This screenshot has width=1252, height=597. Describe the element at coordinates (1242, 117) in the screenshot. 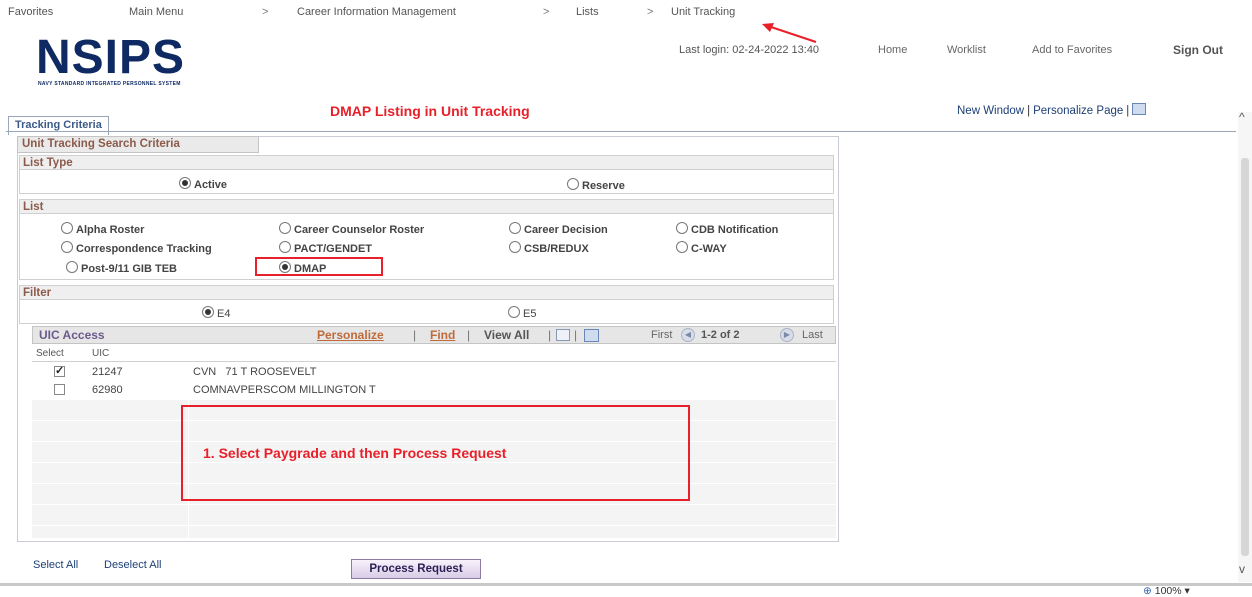

I see `scroll-up-icon: ^` at that location.